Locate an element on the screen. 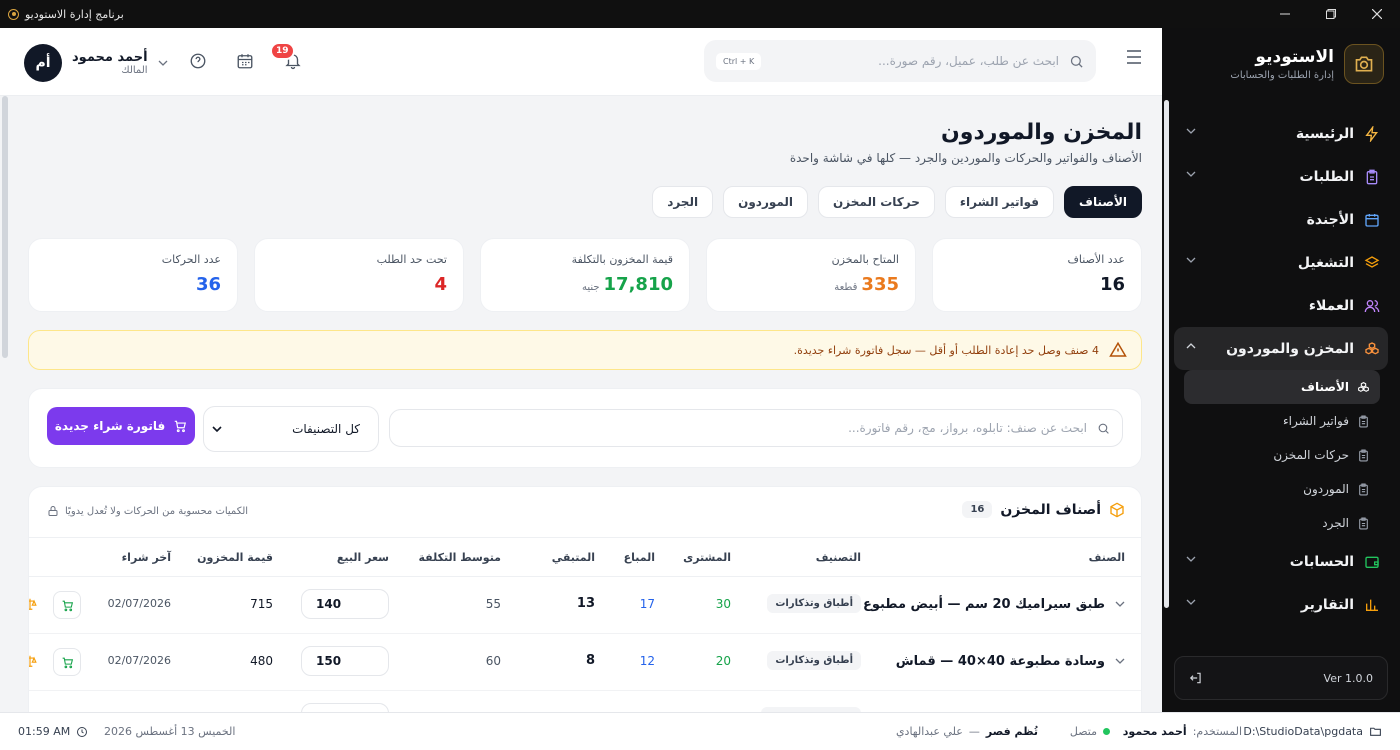 This screenshot has width=1400, height=750. users-icon is located at coordinates (1372, 306).